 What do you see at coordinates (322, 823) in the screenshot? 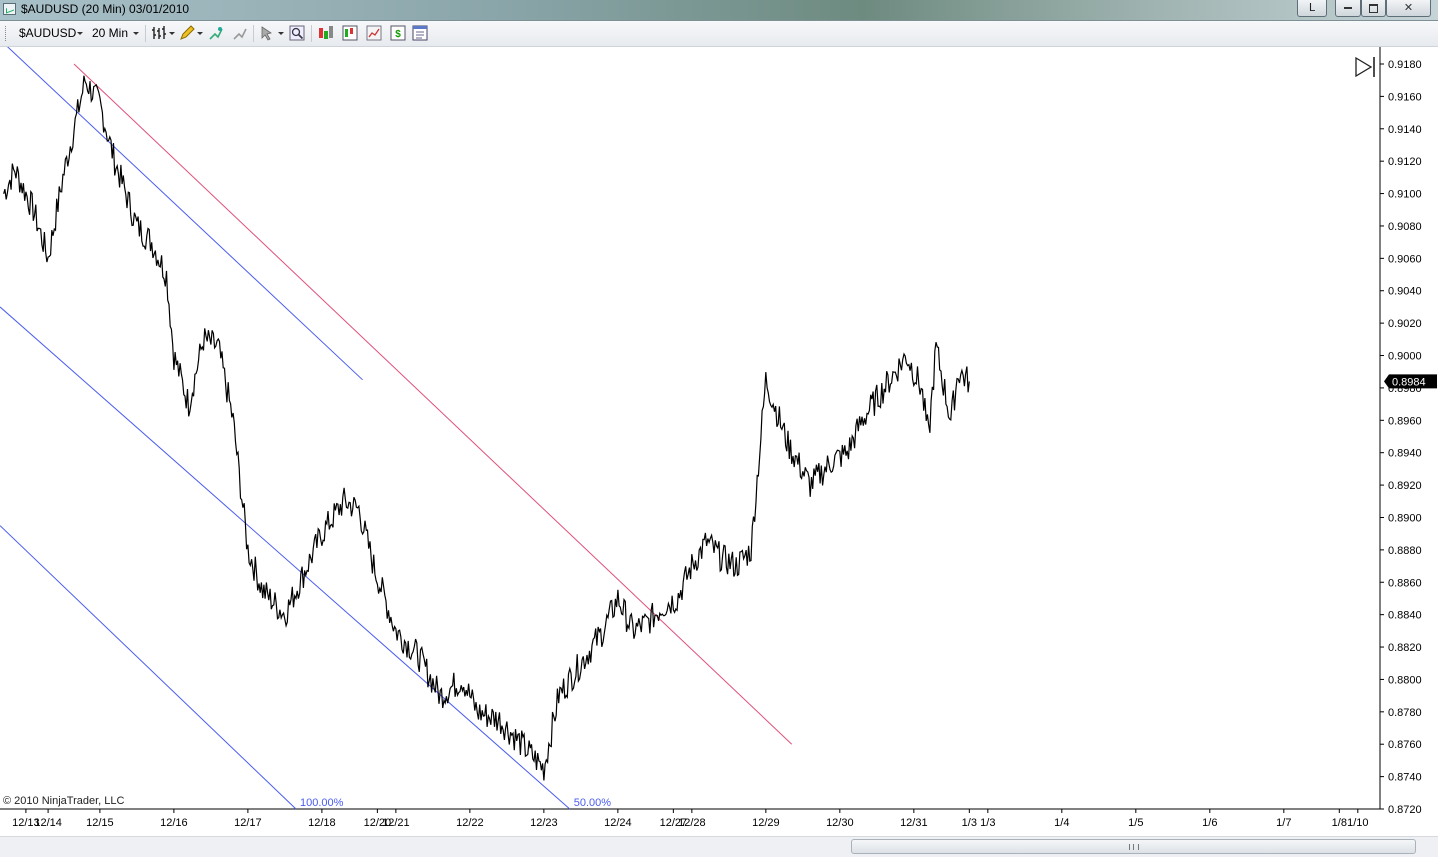
I see `x-tick-label: 12/18` at bounding box center [322, 823].